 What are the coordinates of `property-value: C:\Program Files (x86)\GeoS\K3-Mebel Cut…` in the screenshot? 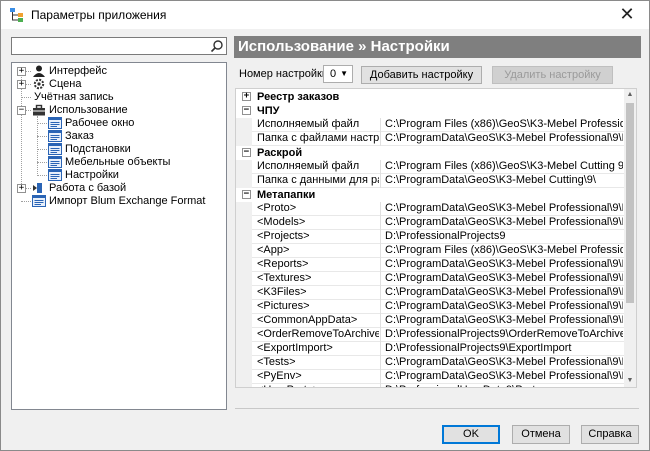 It's located at (504, 167).